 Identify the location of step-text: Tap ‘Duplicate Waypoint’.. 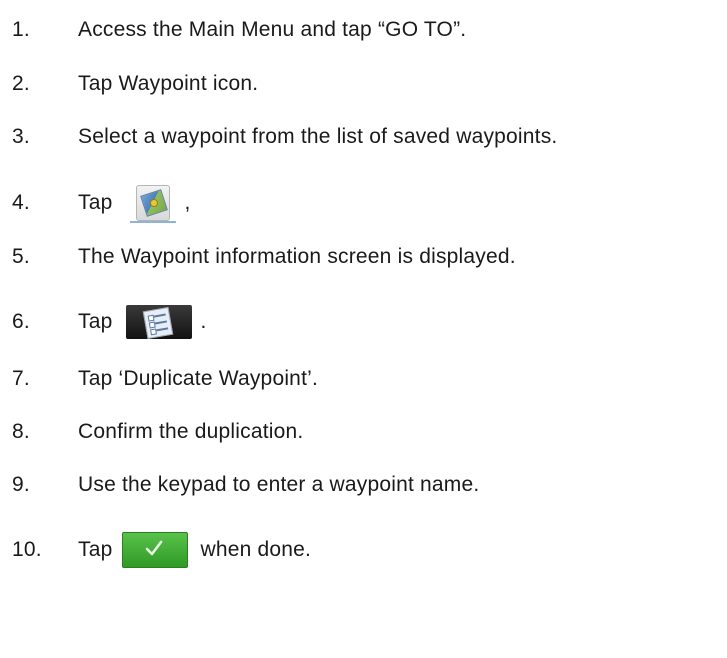
(198, 378).